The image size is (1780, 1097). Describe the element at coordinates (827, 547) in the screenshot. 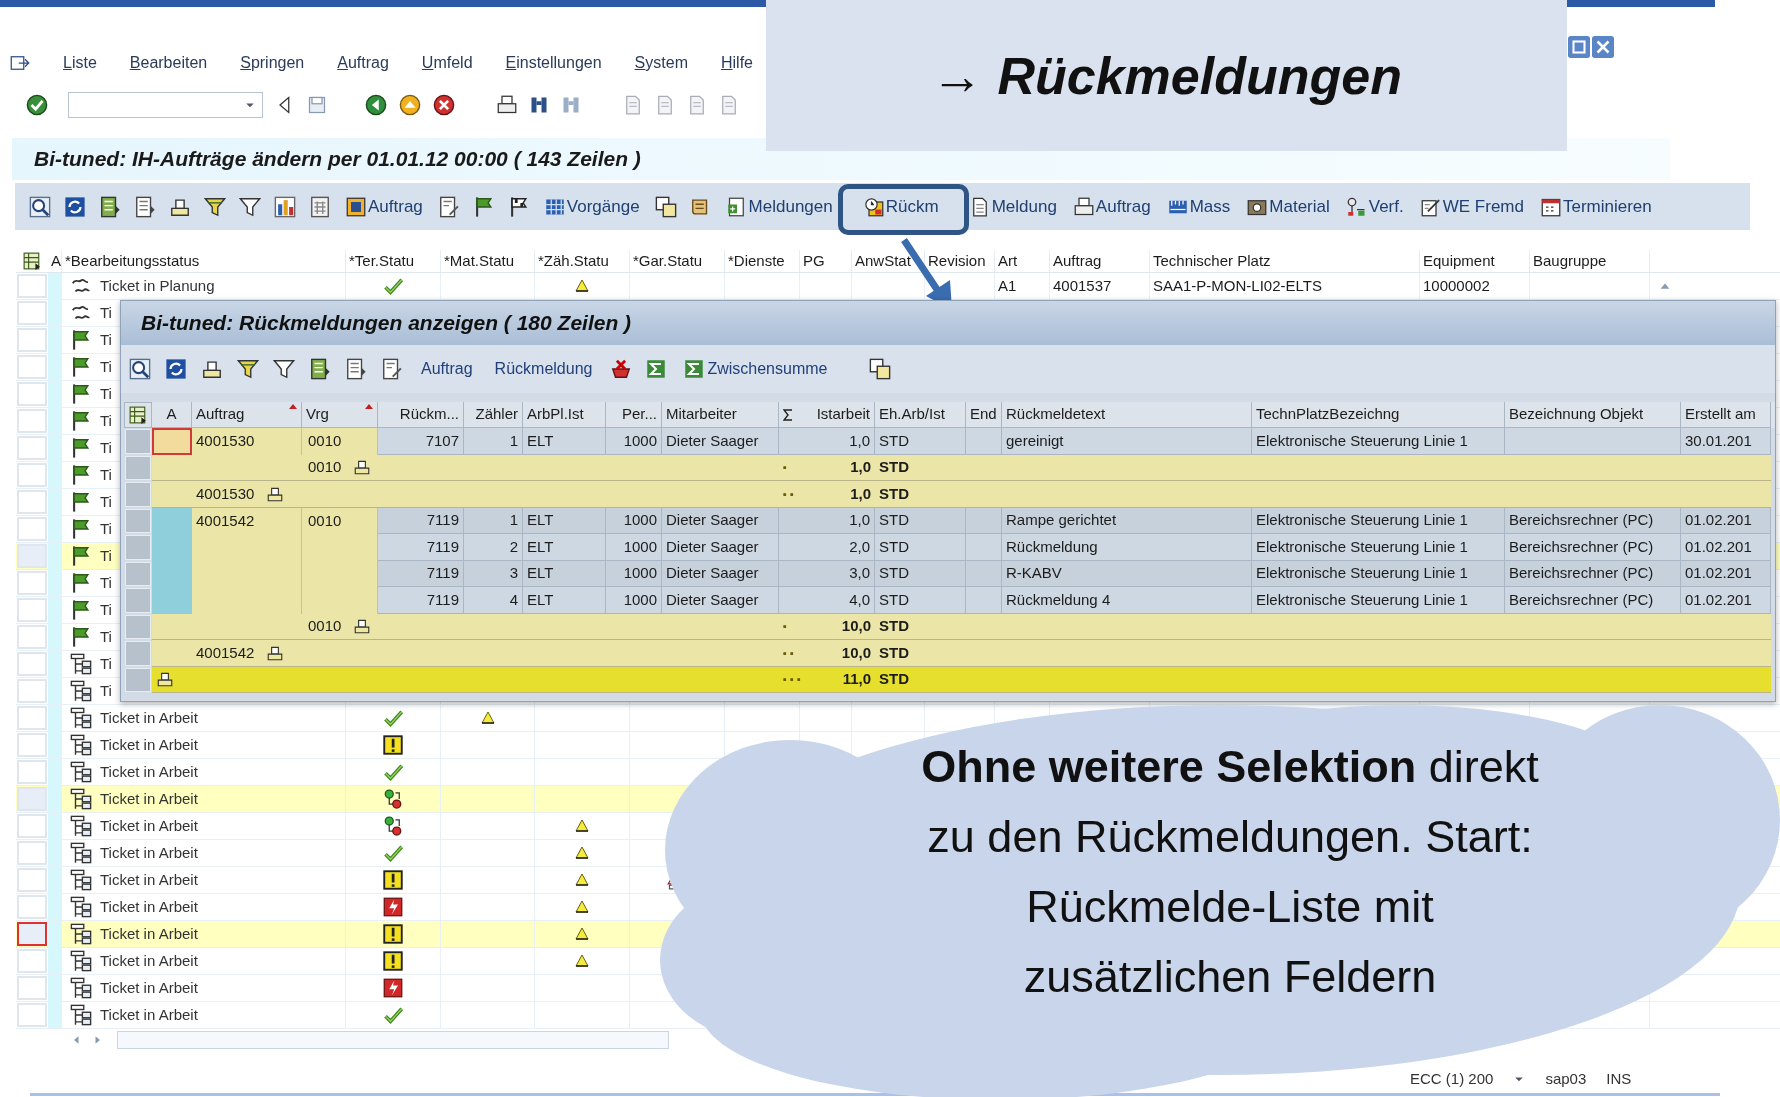

I see `table-cell: 2,0` at that location.